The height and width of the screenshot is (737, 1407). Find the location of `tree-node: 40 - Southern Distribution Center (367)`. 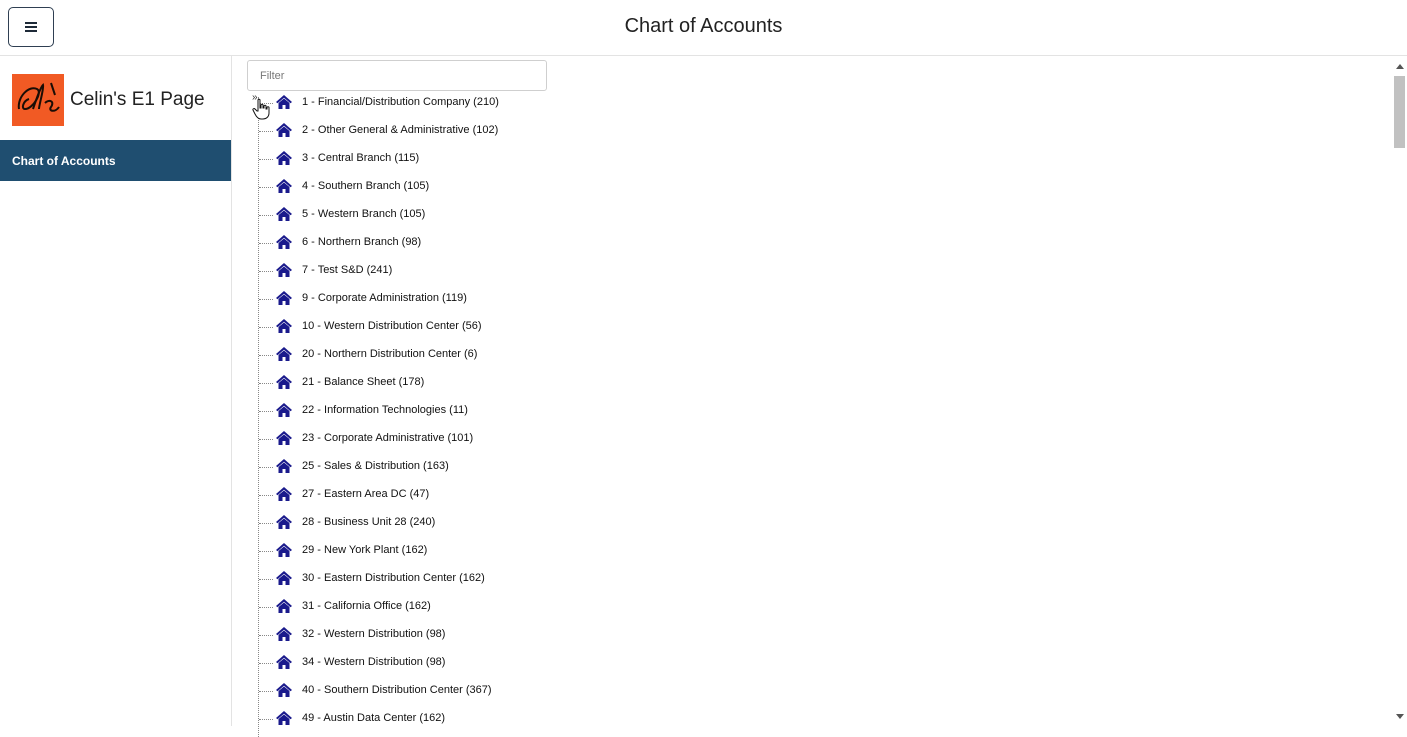

tree-node: 40 - Southern Distribution Center (367) is located at coordinates (532, 691).